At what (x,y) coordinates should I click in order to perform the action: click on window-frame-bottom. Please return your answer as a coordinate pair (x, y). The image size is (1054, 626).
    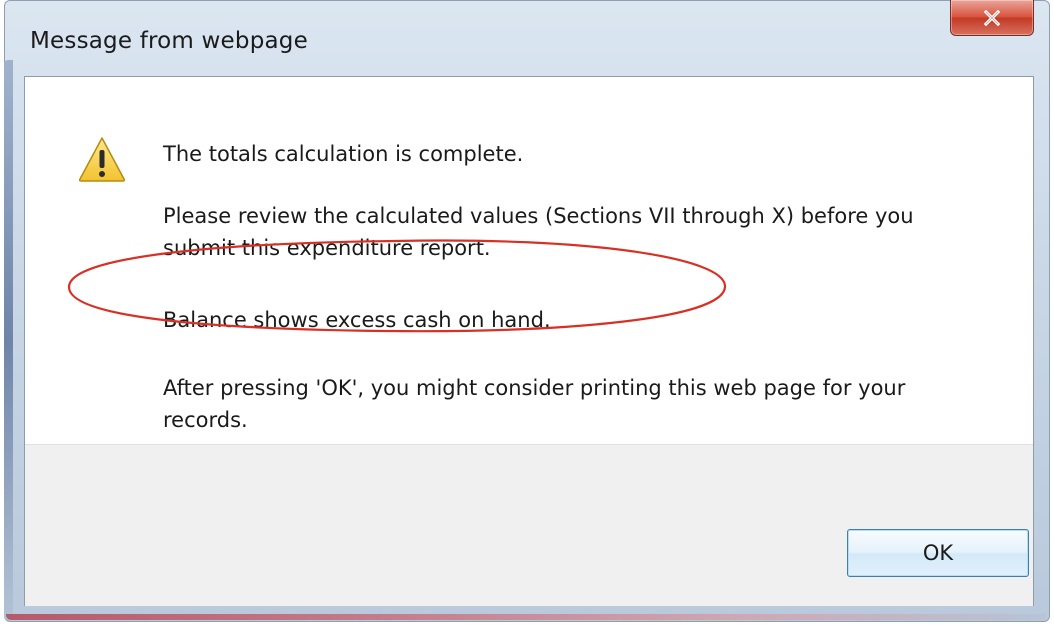
    Looking at the image, I should click on (526, 617).